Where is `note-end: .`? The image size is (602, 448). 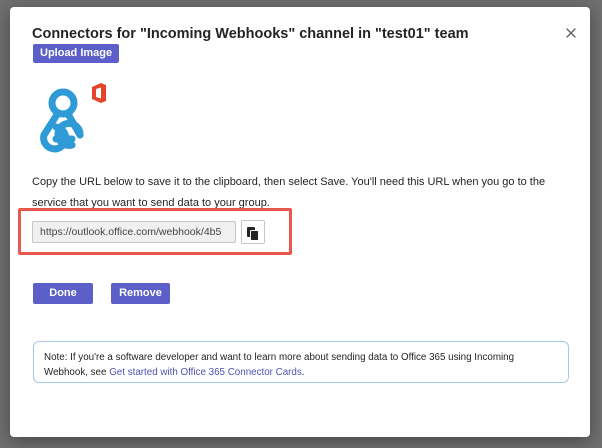
note-end: . is located at coordinates (303, 372).